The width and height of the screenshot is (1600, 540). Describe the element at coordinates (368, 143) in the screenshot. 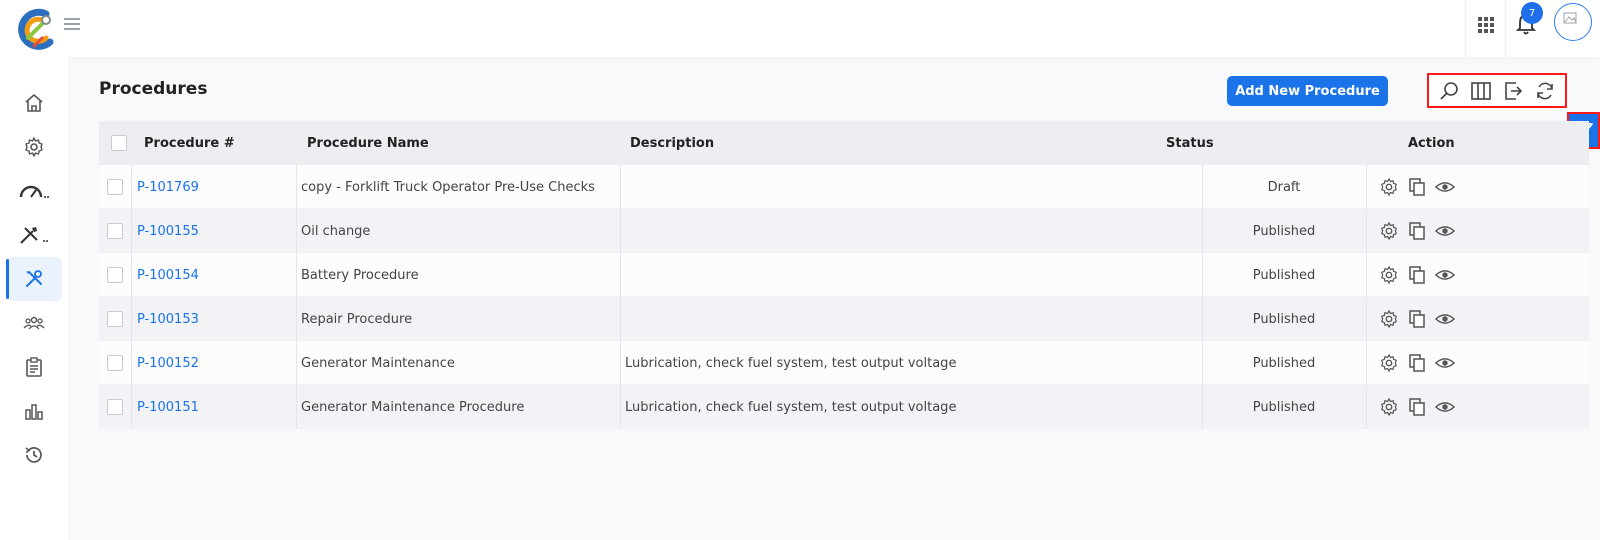

I see `column-header-procedure-name: Procedure Name` at that location.